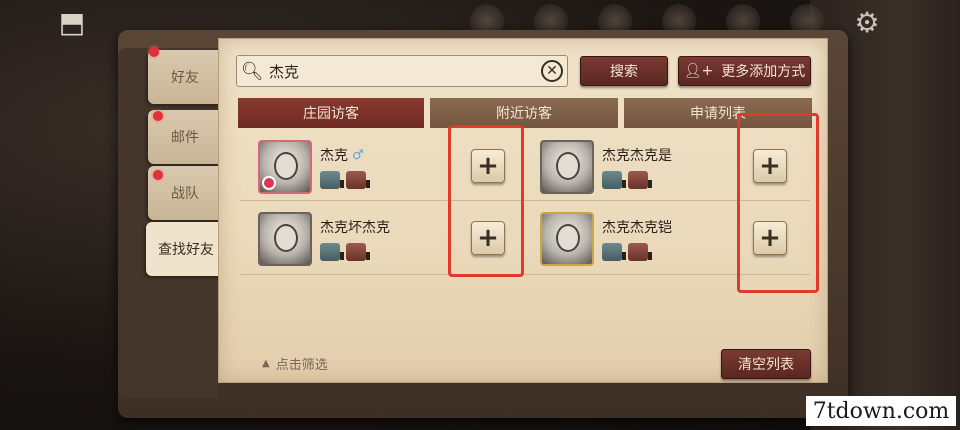 The image size is (960, 430). What do you see at coordinates (637, 167) in the screenshot?
I see `player-info: 杰克杰克是` at bounding box center [637, 167].